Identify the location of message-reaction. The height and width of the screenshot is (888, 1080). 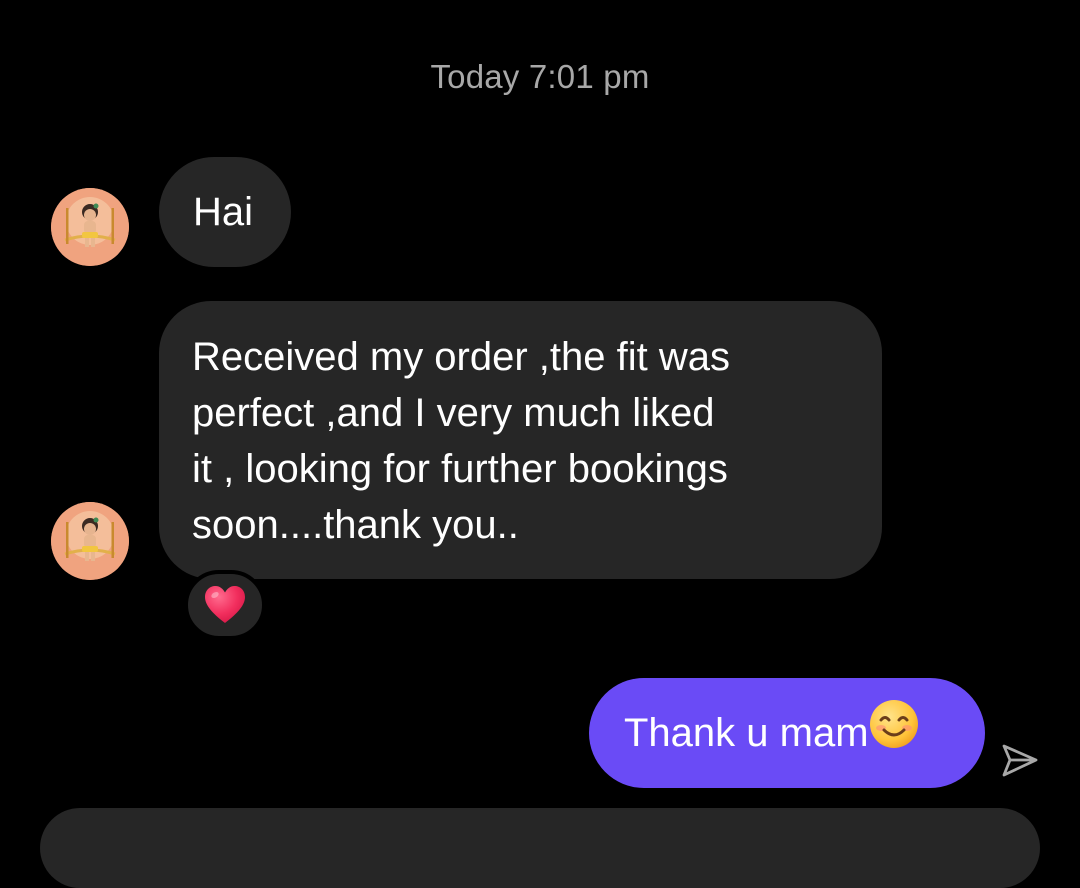
(225, 605).